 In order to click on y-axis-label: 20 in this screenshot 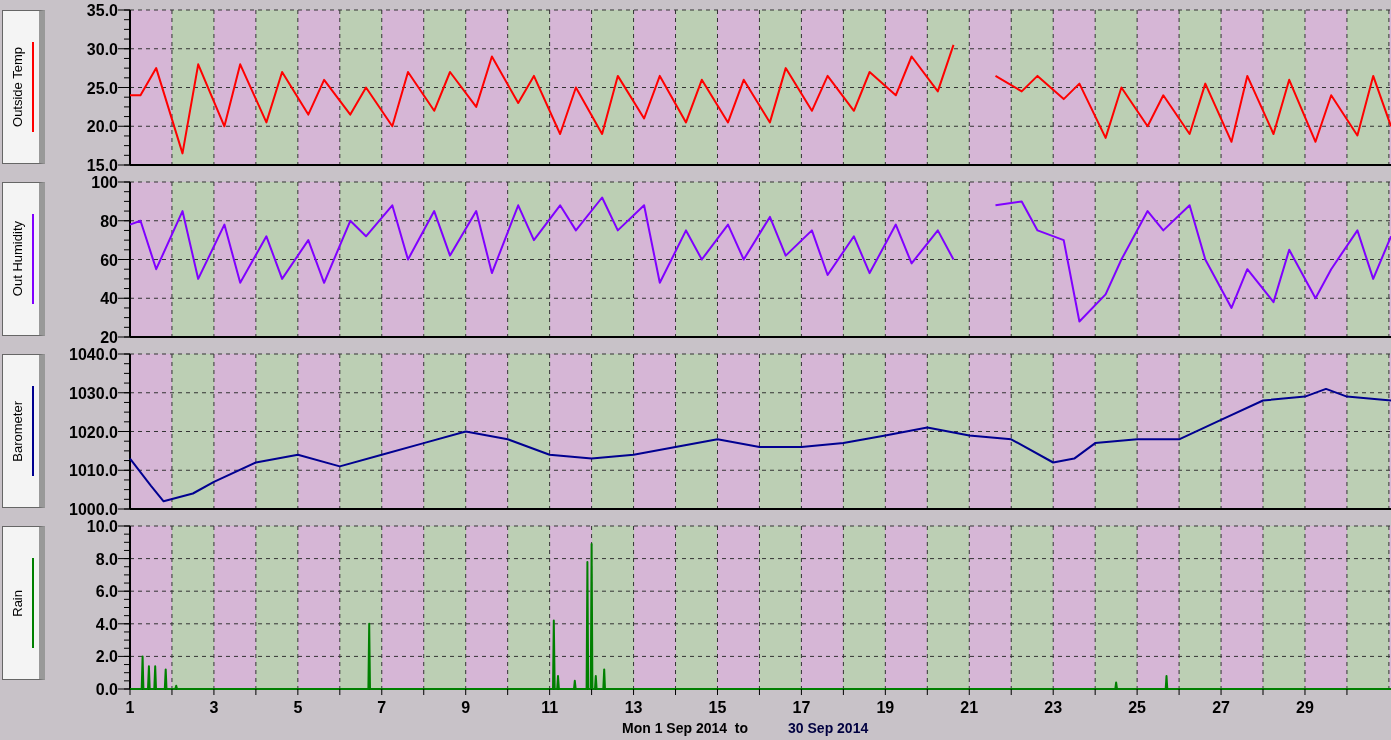, I will do `click(109, 336)`.